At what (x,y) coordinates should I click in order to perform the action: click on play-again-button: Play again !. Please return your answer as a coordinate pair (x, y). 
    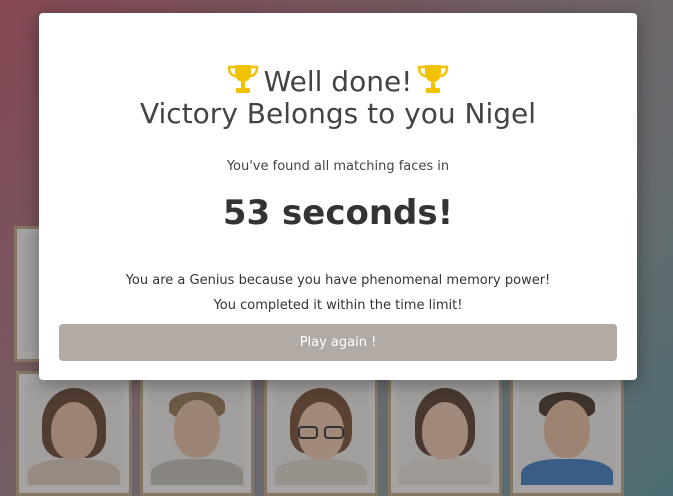
    Looking at the image, I should click on (338, 342).